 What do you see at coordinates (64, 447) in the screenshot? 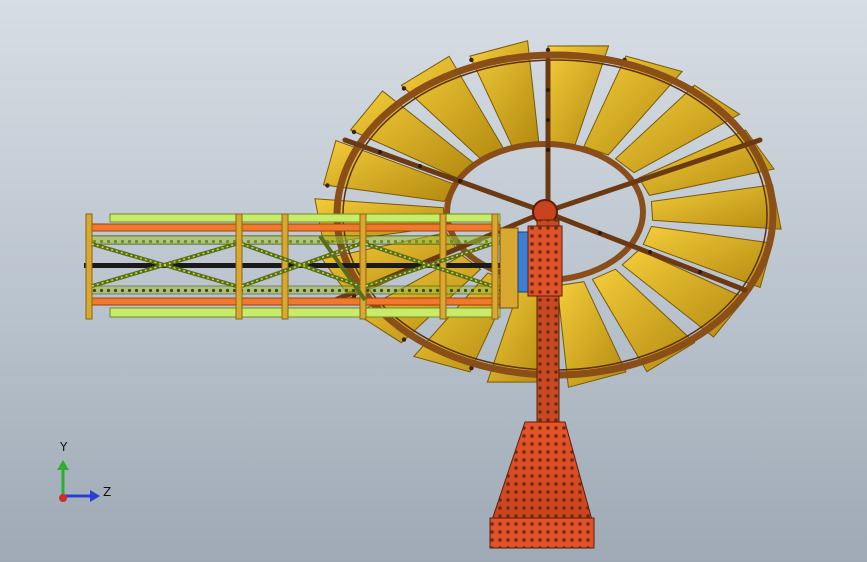
I see `y-axis-label: Y` at bounding box center [64, 447].